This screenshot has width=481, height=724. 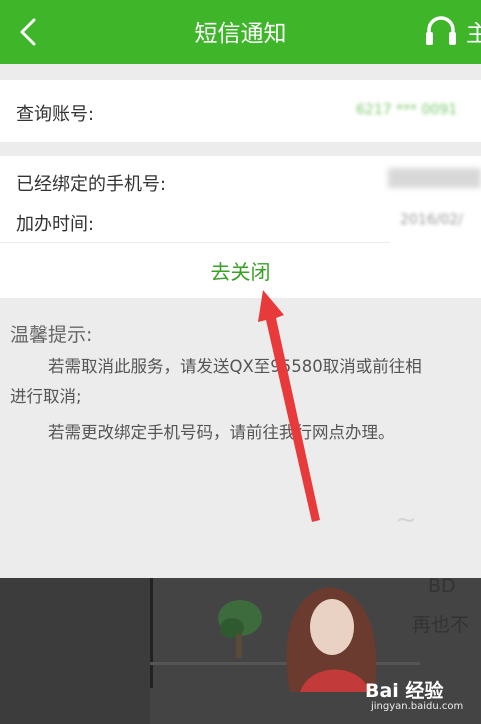 What do you see at coordinates (406, 520) in the screenshot?
I see `background-handwriting: ~` at bounding box center [406, 520].